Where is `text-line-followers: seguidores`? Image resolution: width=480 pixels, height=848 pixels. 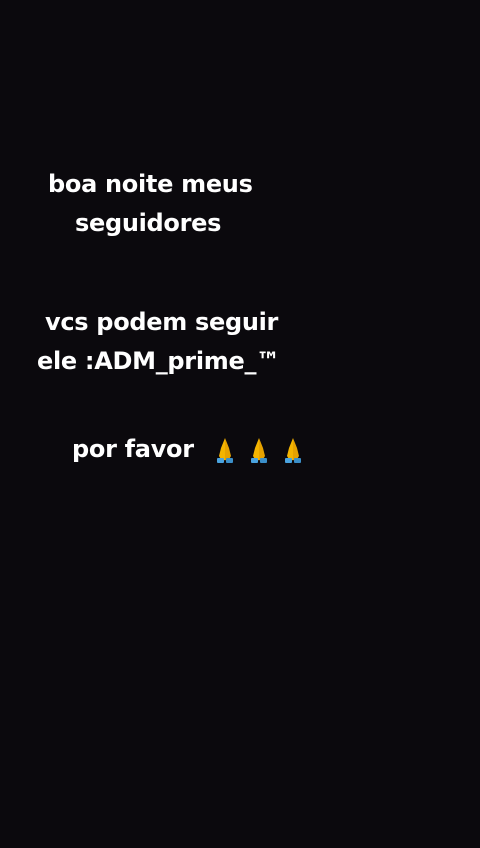
text-line-followers: seguidores is located at coordinates (148, 223).